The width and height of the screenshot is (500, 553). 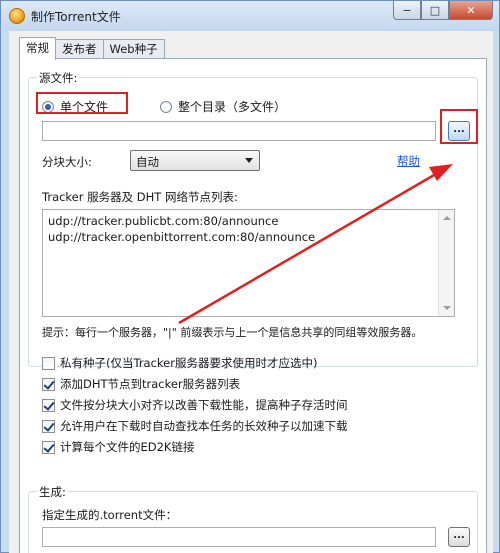 What do you see at coordinates (166, 106) in the screenshot?
I see `radio-unselected-icon` at bounding box center [166, 106].